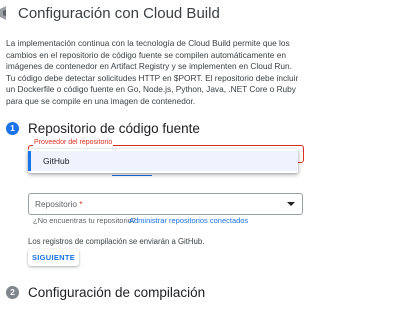 Image resolution: width=400 pixels, height=323 pixels. I want to click on link-underline, so click(132, 175).